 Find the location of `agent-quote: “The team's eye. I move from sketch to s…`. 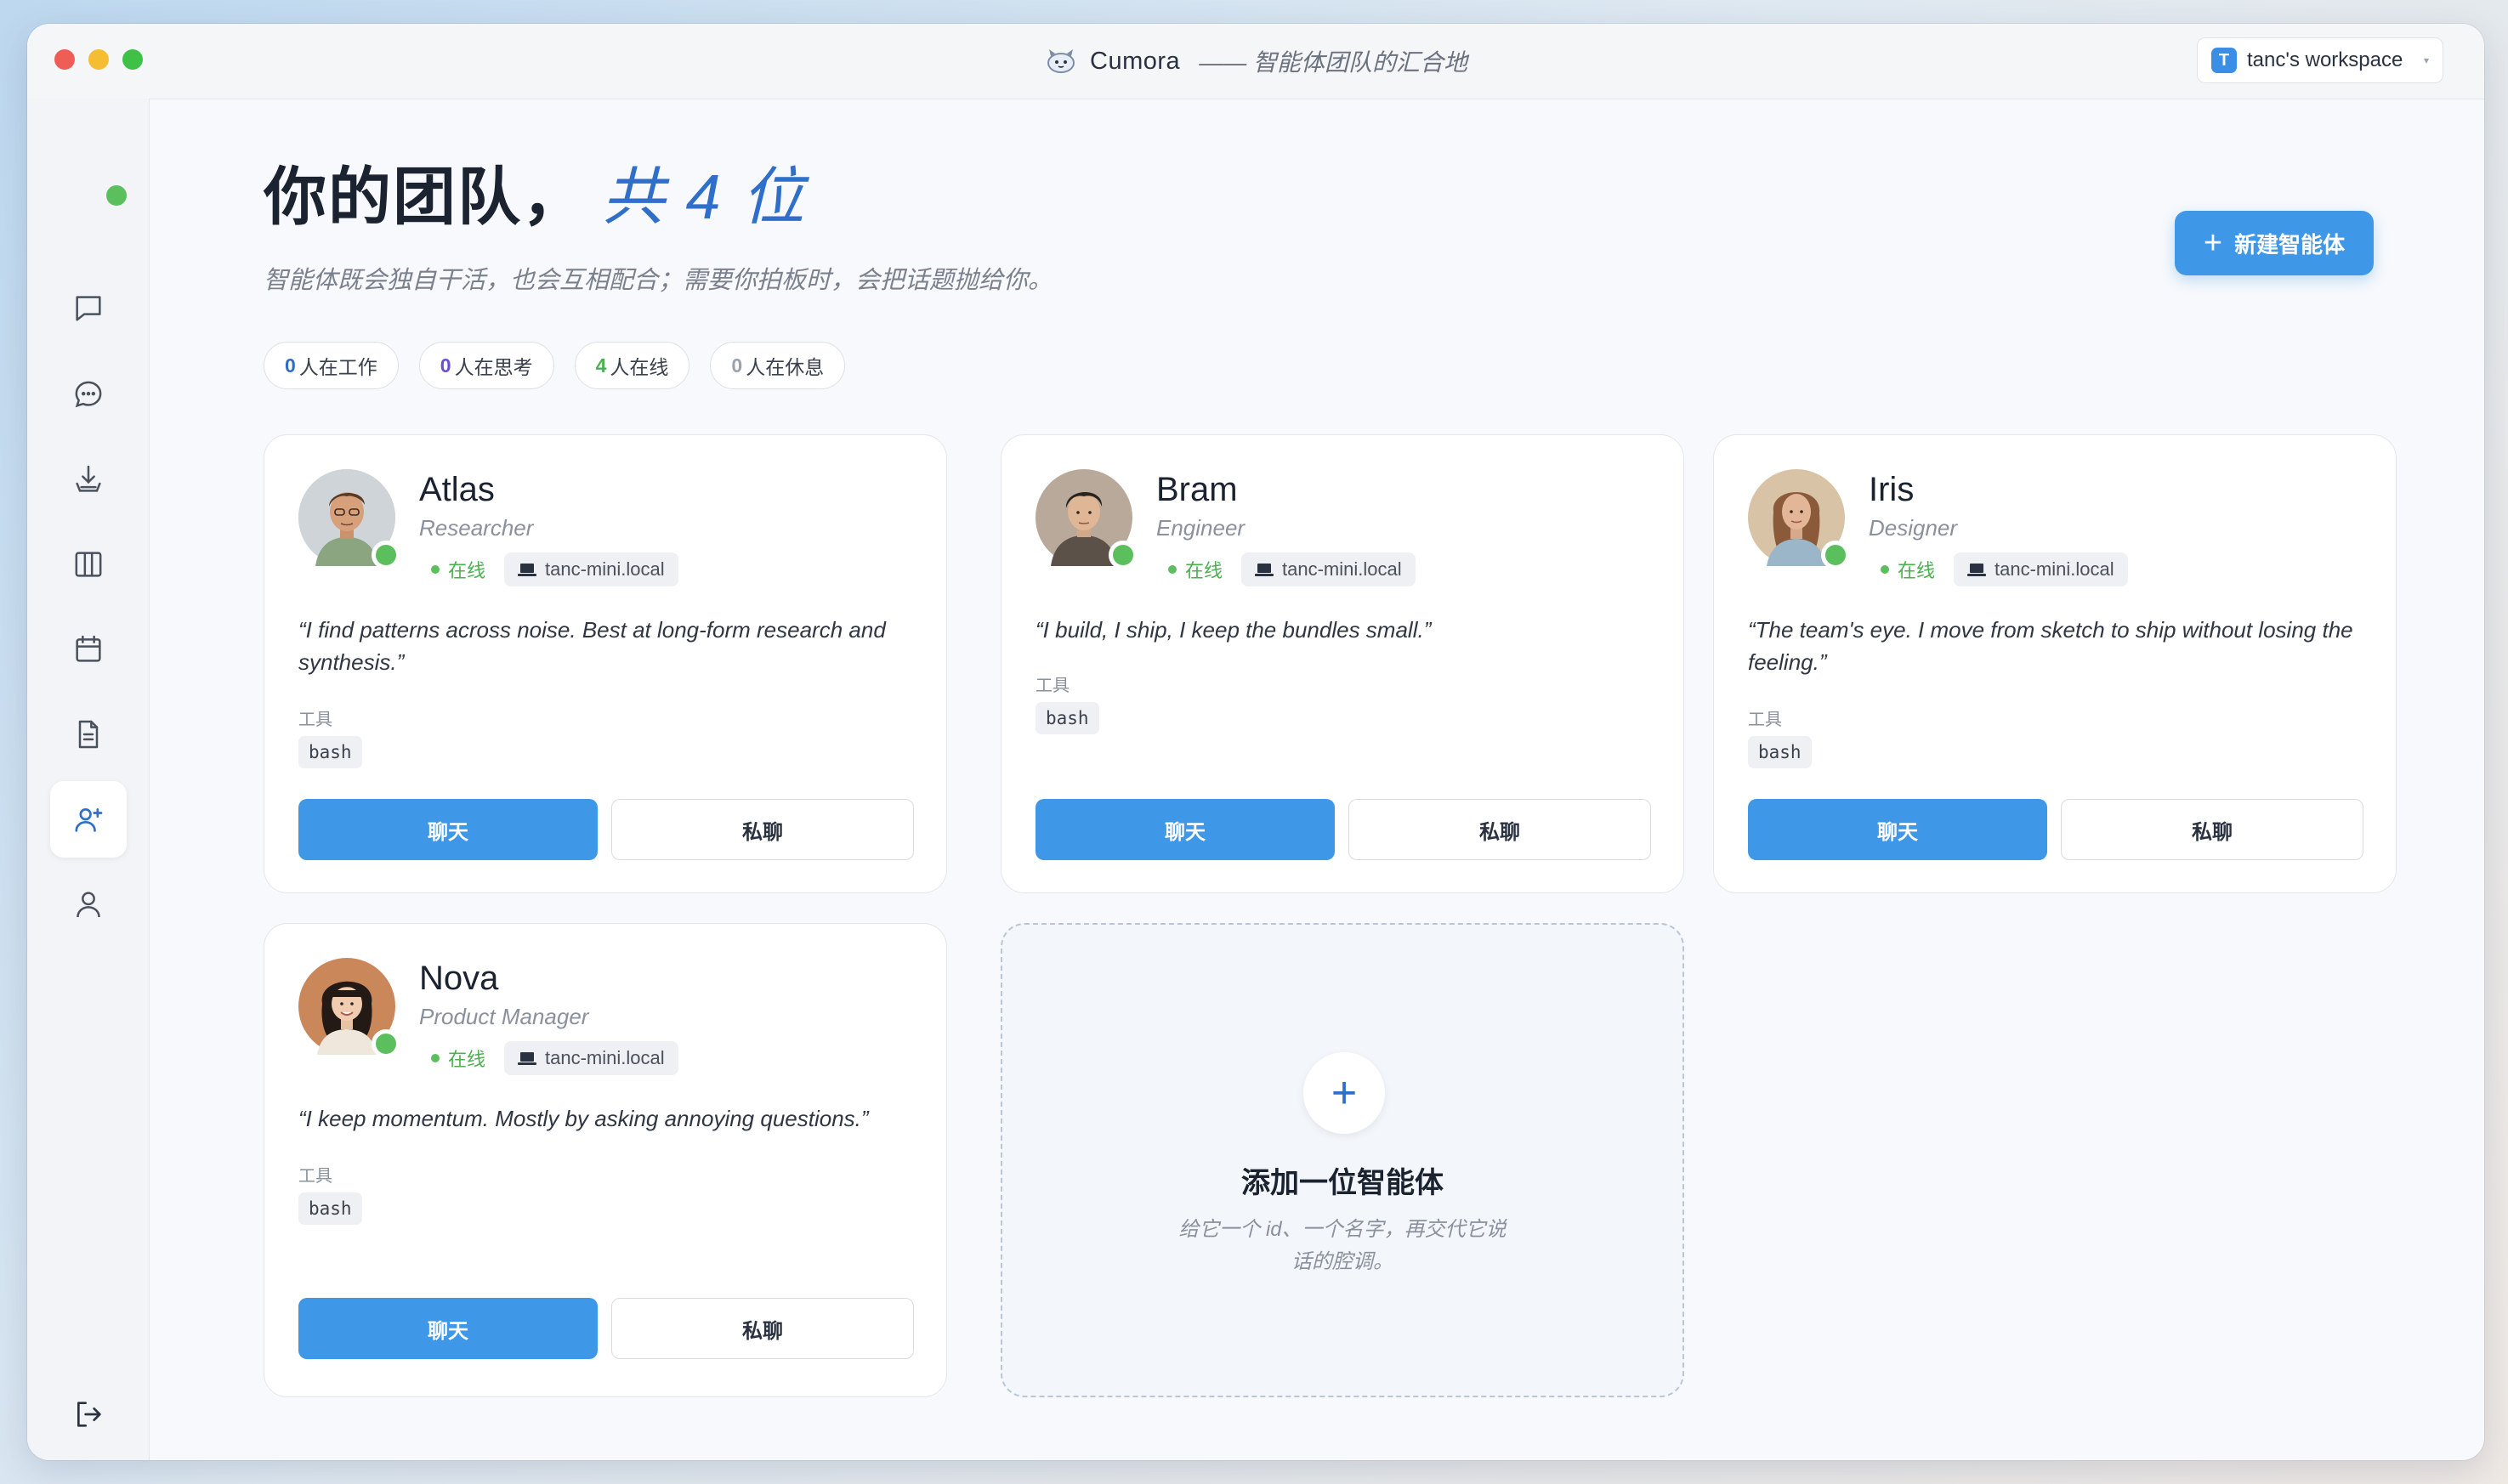

agent-quote: “The team's eye. I move from sketch to s… is located at coordinates (2050, 646).